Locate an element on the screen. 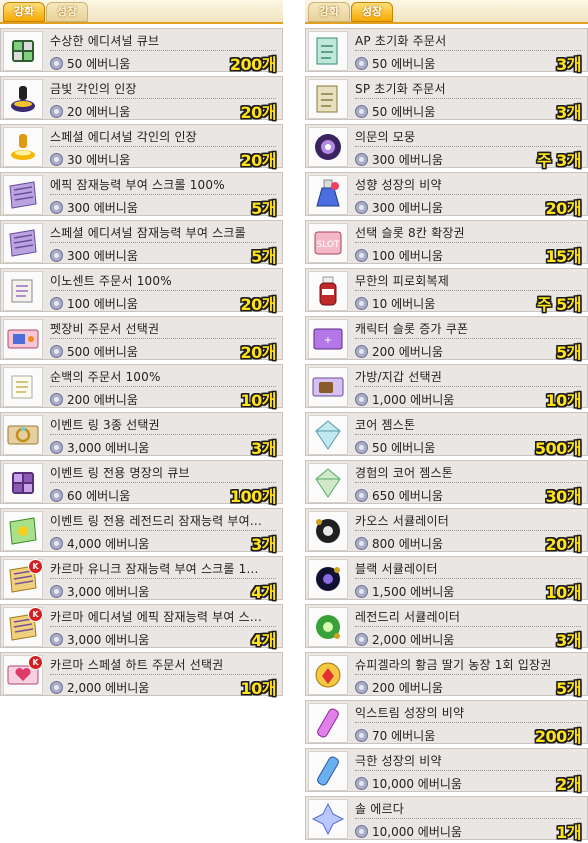 Image resolution: width=588 pixels, height=843 pixels. item-price: 30 에버니움 is located at coordinates (99, 160).